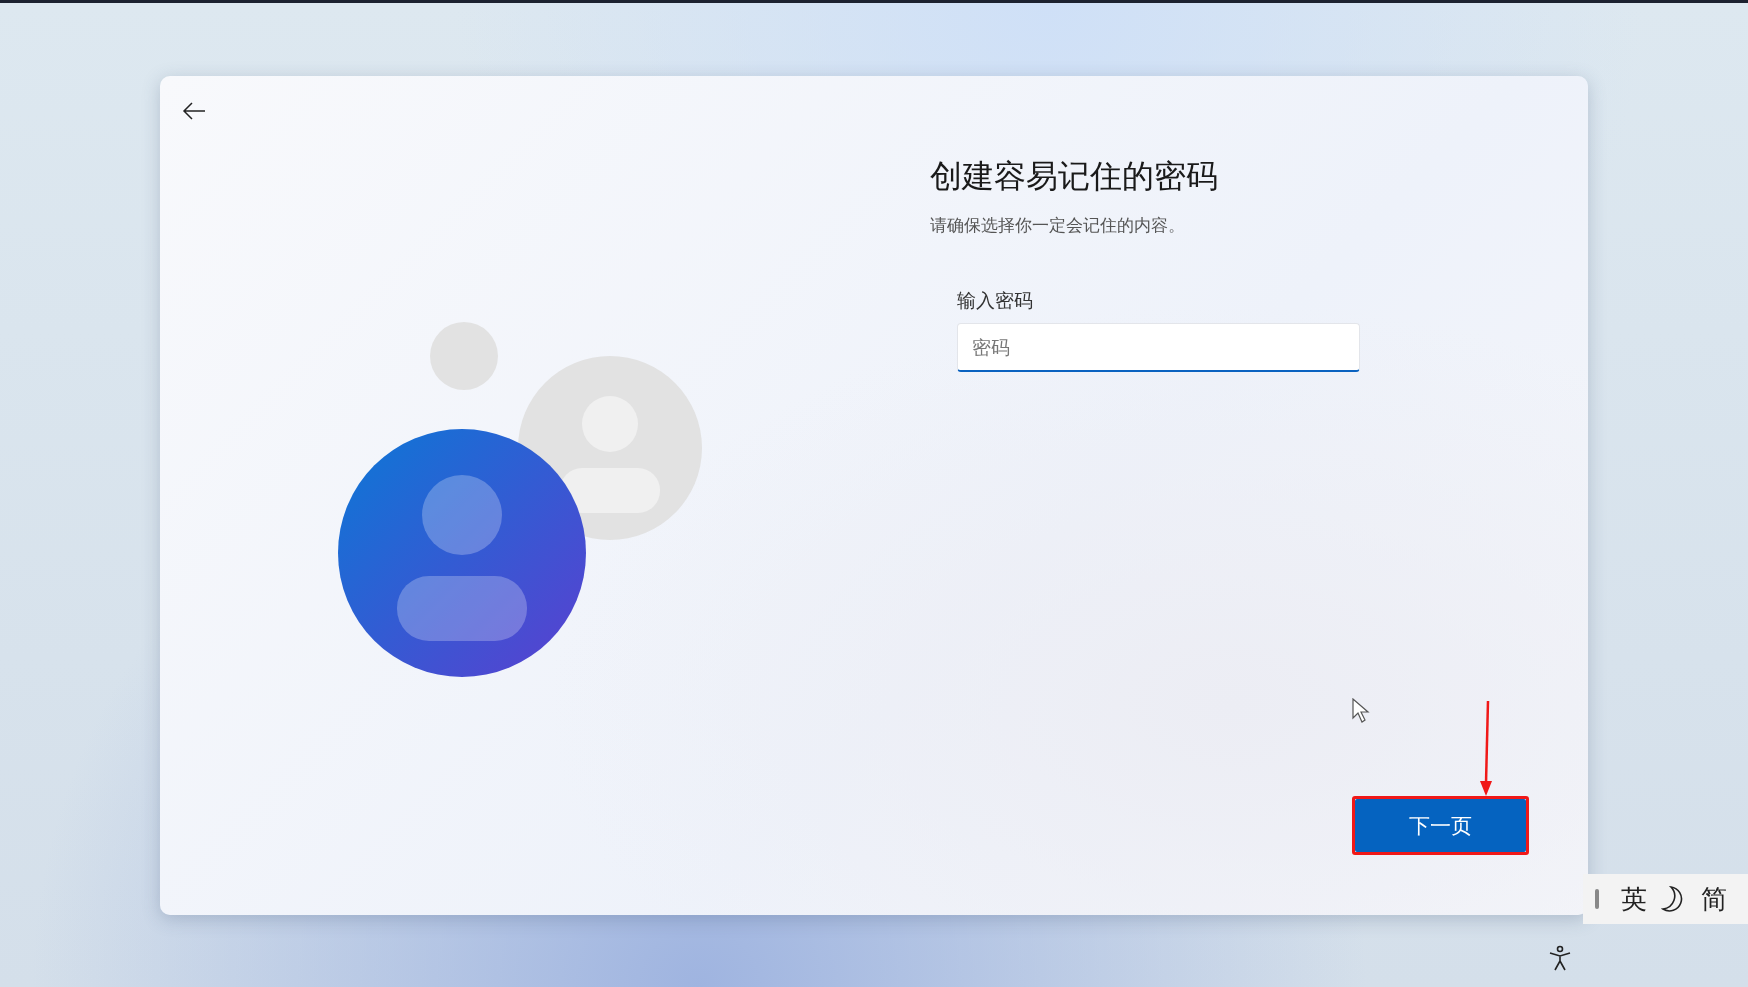 This screenshot has height=987, width=1748. Describe the element at coordinates (1362, 711) in the screenshot. I see `mouse-pointer-icon` at that location.